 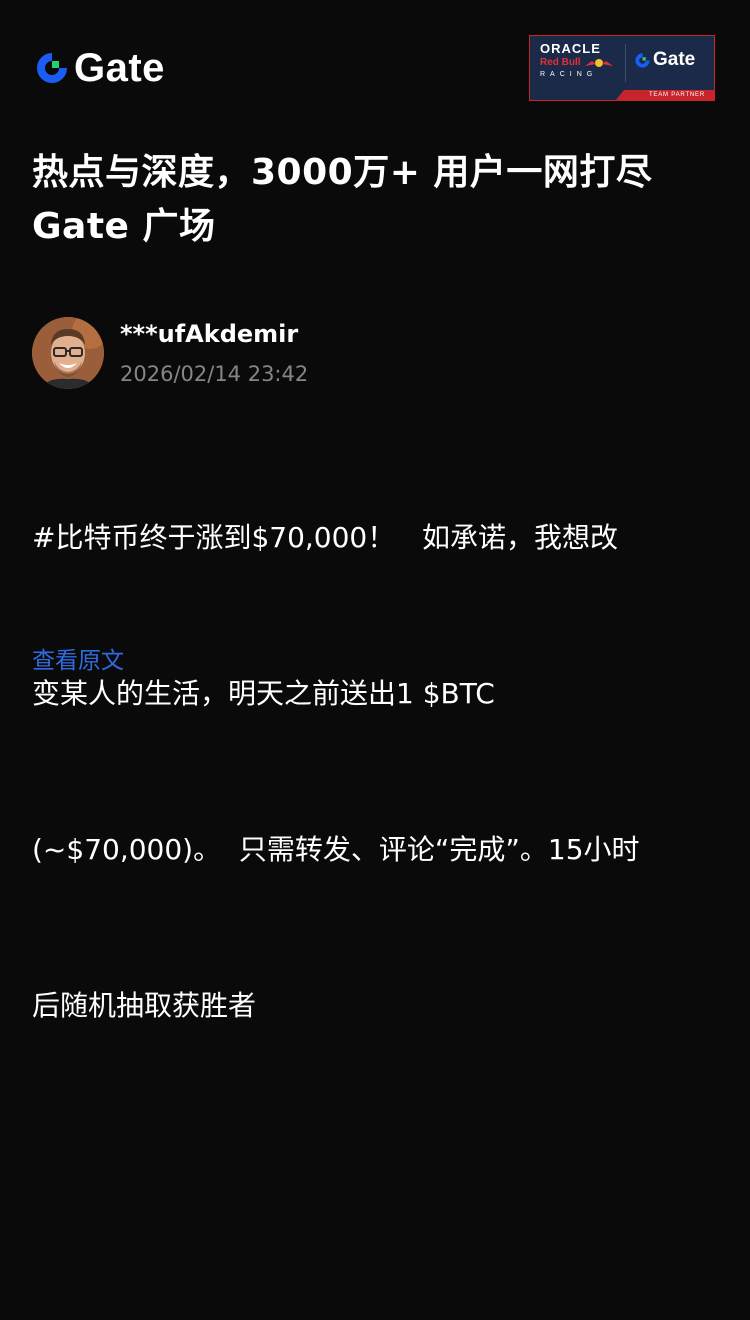 What do you see at coordinates (78, 661) in the screenshot?
I see `view-original-link: 查看原文` at bounding box center [78, 661].